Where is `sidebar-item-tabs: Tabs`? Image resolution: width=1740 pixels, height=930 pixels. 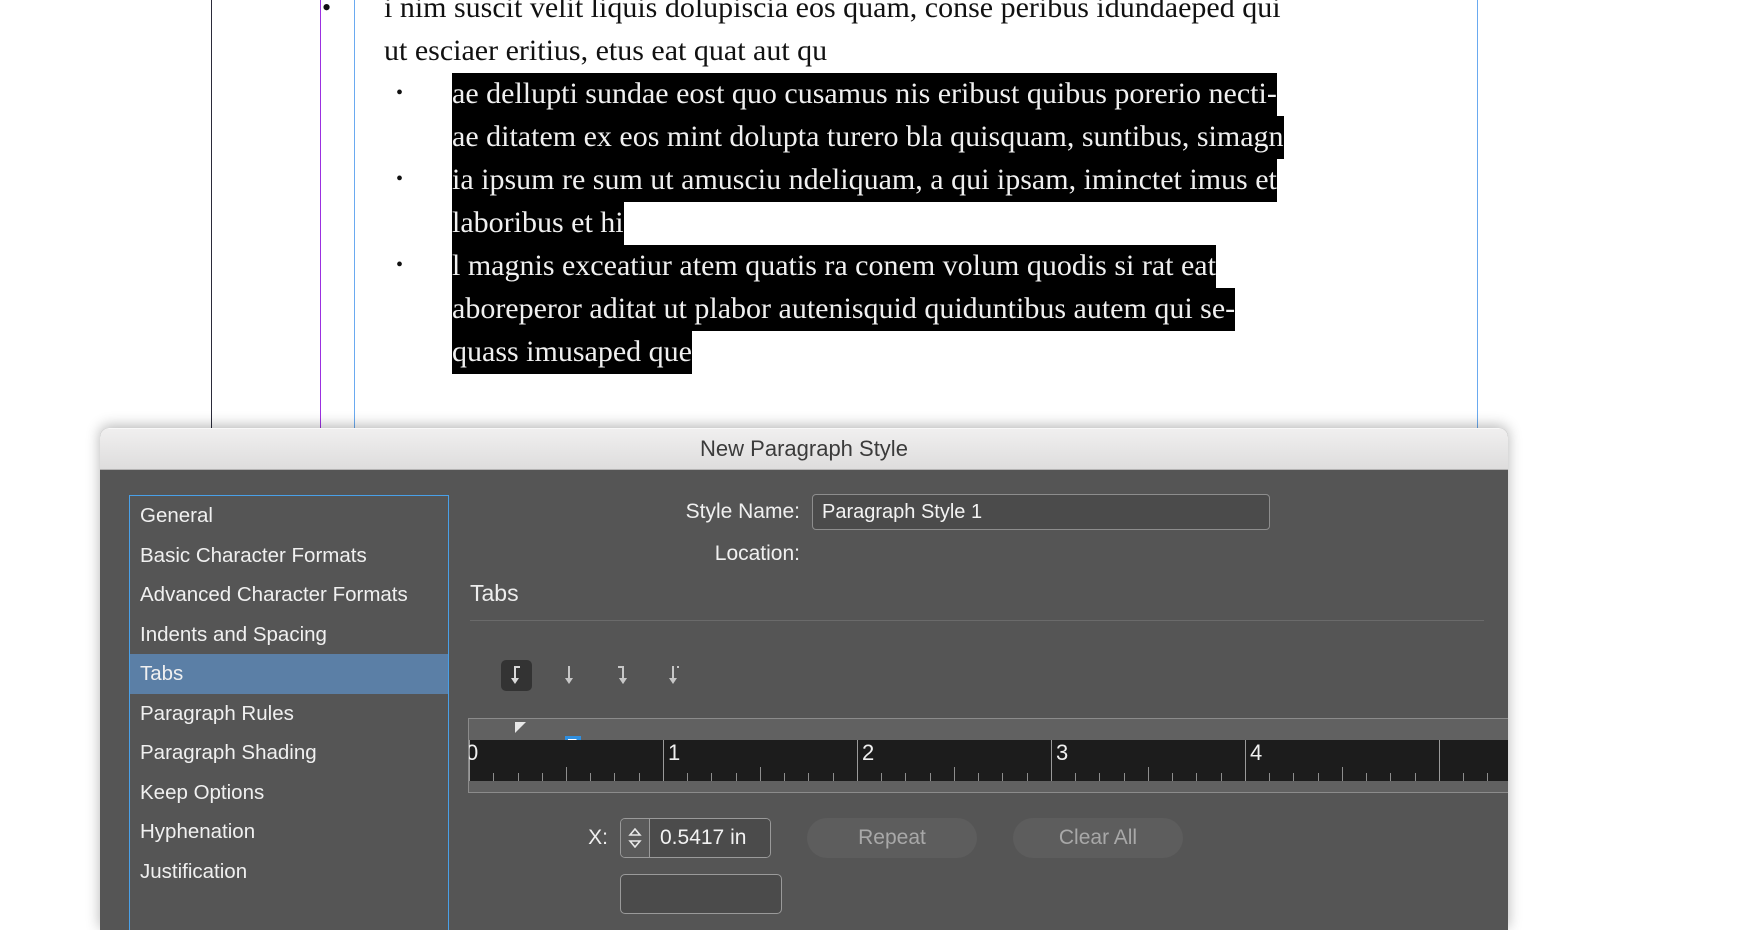
sidebar-item-tabs: Tabs is located at coordinates (289, 674).